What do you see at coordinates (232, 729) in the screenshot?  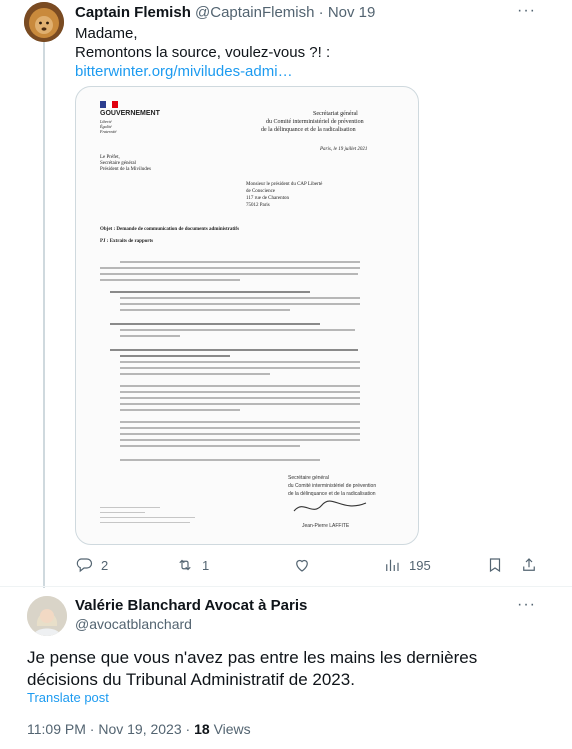 I see `views-label: Views` at bounding box center [232, 729].